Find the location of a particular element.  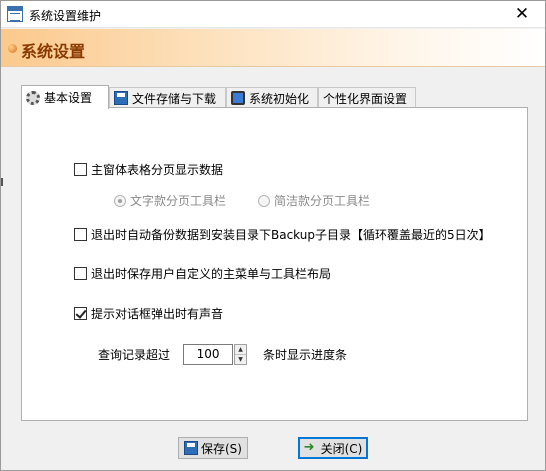

spin-up-icon: ▲ is located at coordinates (241, 350).